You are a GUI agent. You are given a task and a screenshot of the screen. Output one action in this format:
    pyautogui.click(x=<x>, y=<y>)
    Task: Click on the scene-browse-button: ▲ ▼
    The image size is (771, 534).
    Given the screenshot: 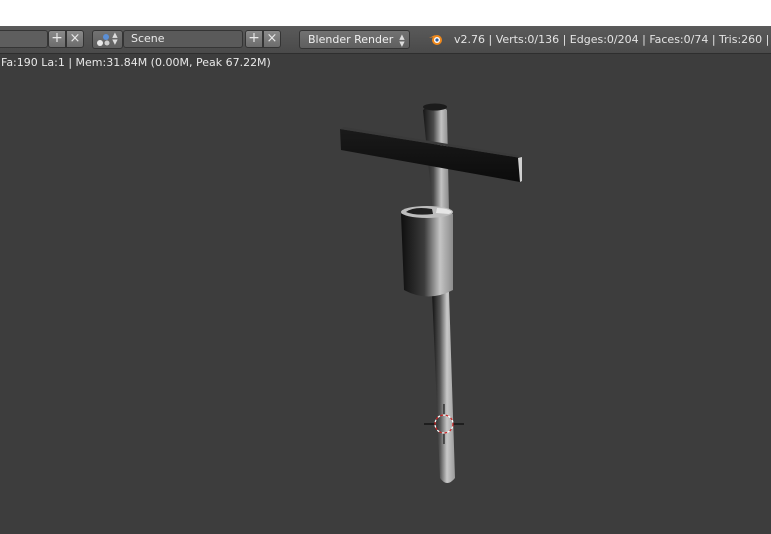 What is the action you would take?
    pyautogui.click(x=107, y=39)
    